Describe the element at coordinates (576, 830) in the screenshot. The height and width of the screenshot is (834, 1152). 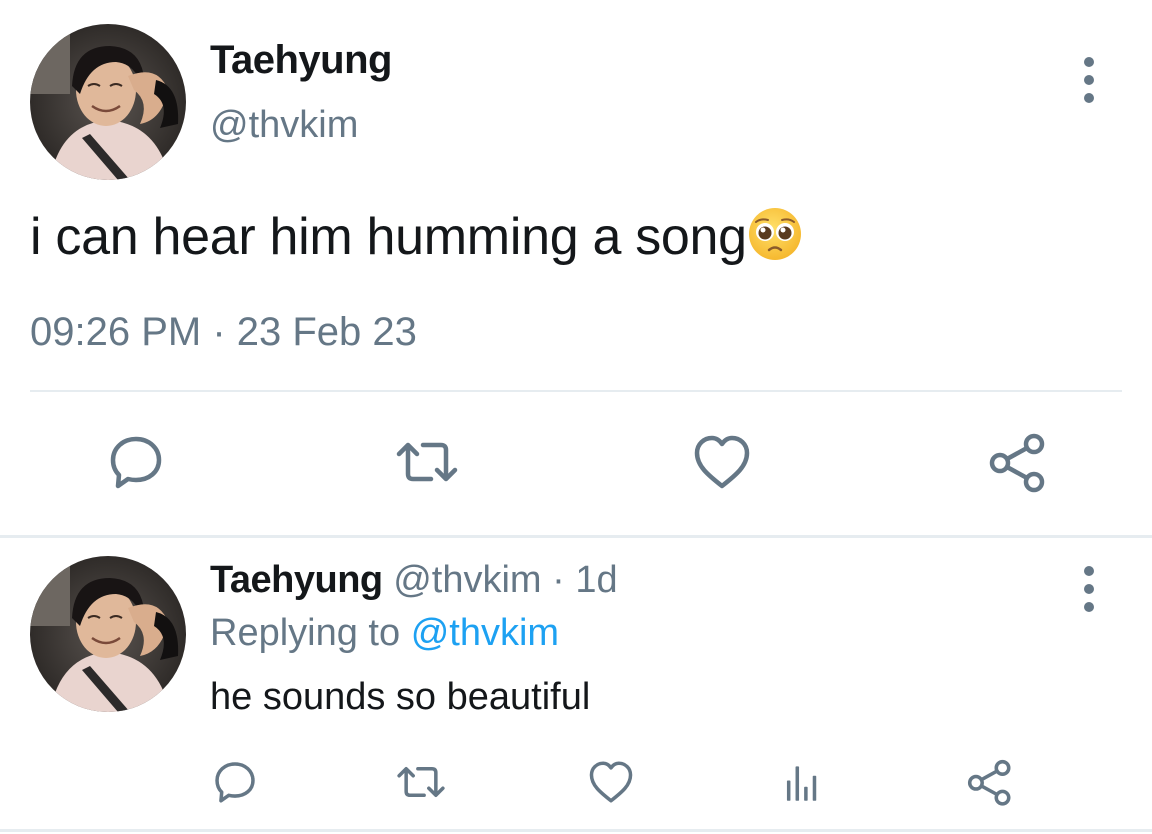
I see `bottom-divider` at that location.